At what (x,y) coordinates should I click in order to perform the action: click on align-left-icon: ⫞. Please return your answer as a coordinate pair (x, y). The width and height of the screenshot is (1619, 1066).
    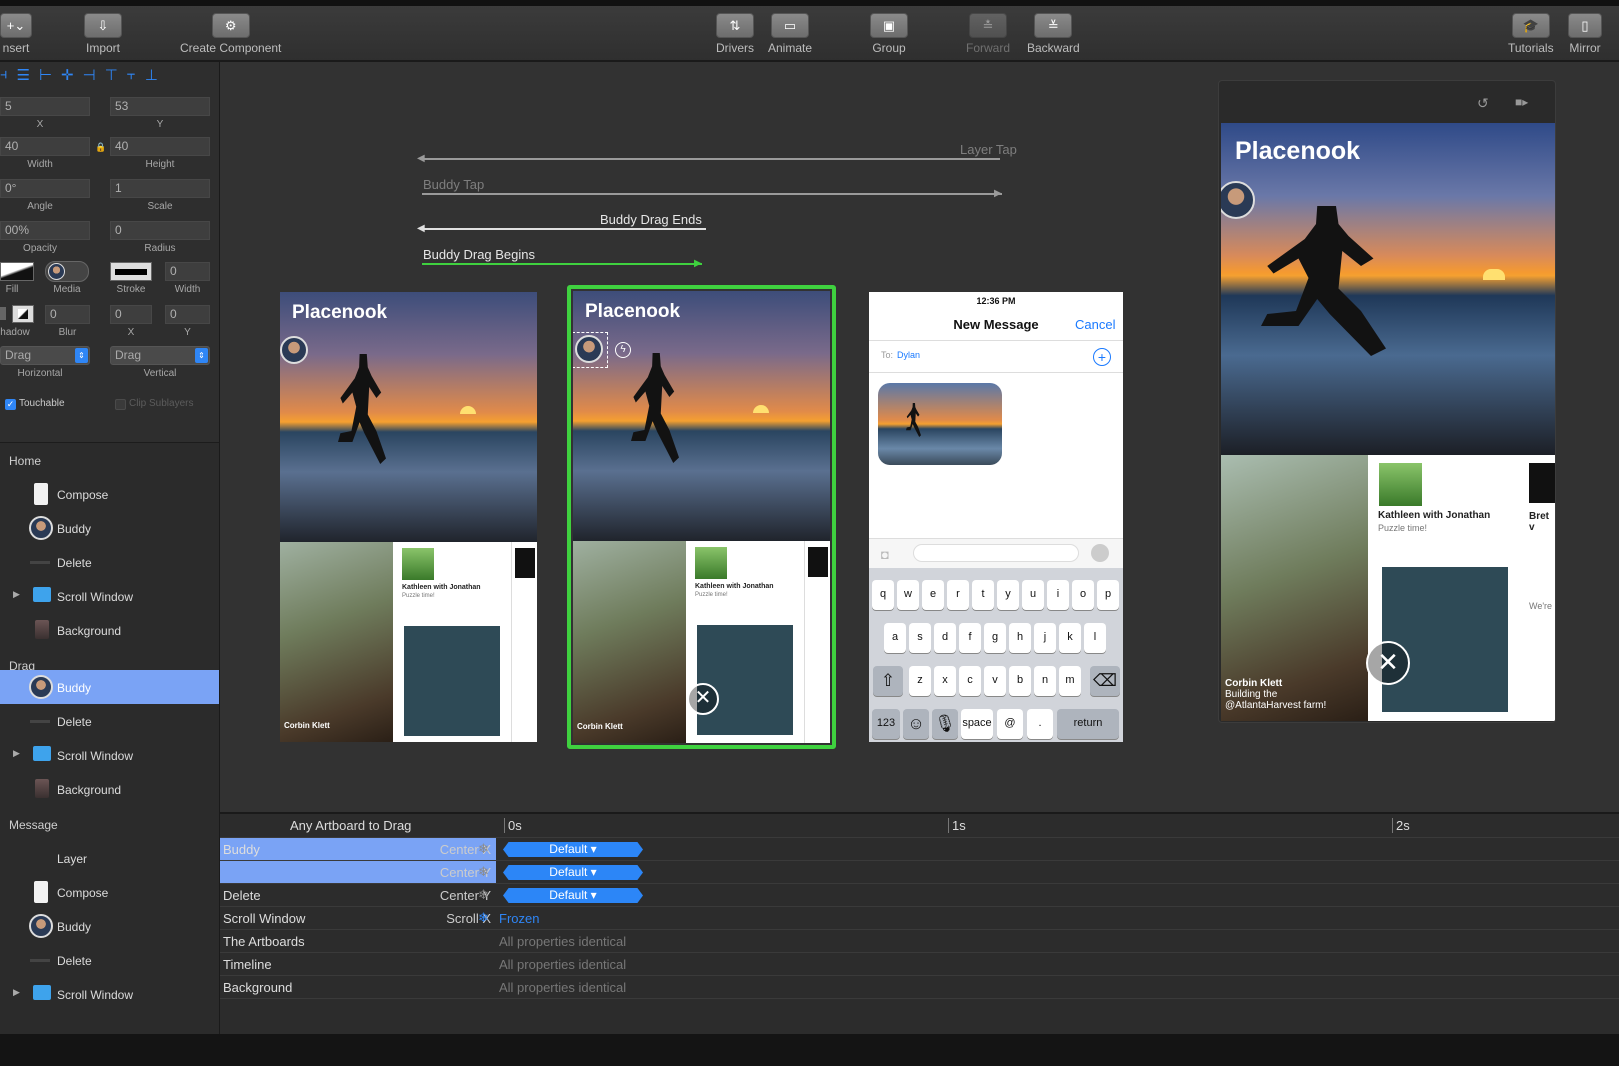
    Looking at the image, I should click on (4, 75).